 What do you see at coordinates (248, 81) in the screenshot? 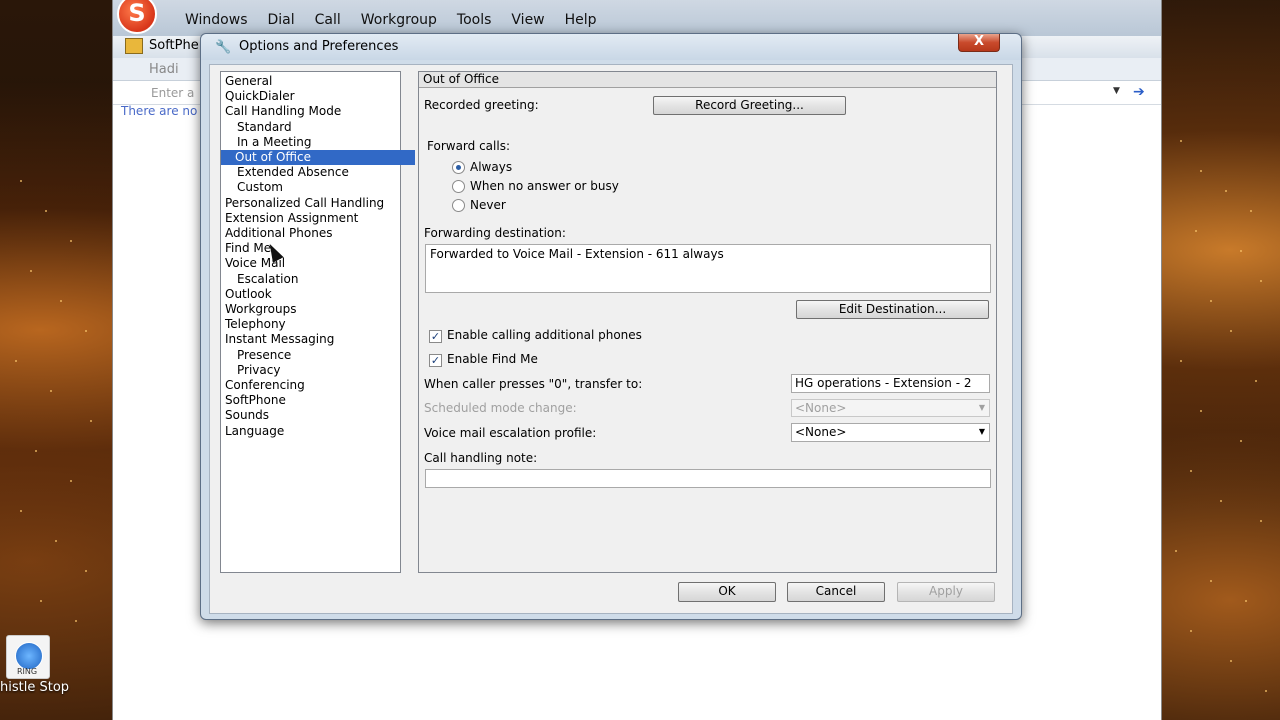
I see `nav-item-general: General` at bounding box center [248, 81].